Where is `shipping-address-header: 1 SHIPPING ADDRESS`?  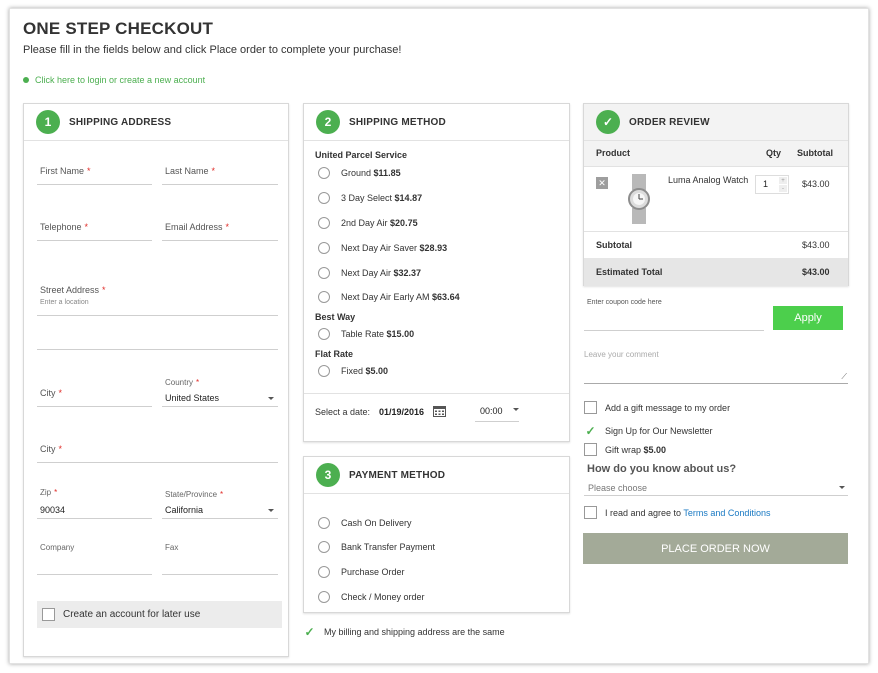
shipping-address-header: 1 SHIPPING ADDRESS is located at coordinates (156, 122).